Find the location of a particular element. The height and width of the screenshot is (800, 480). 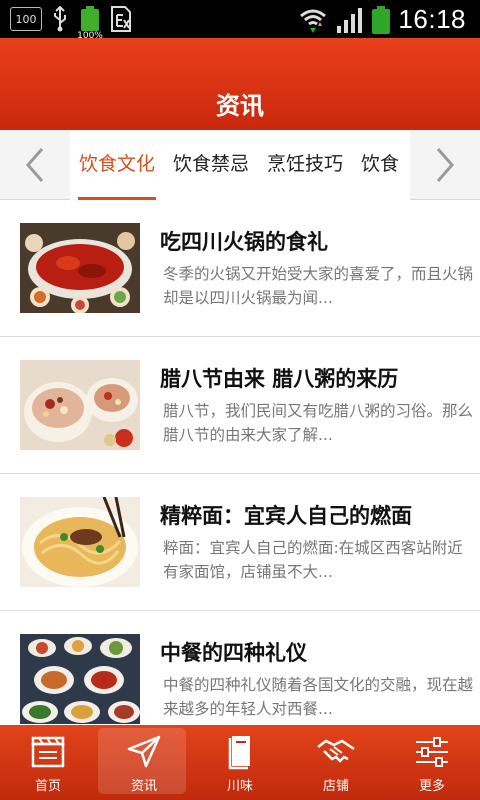

sliders-icon is located at coordinates (432, 752).